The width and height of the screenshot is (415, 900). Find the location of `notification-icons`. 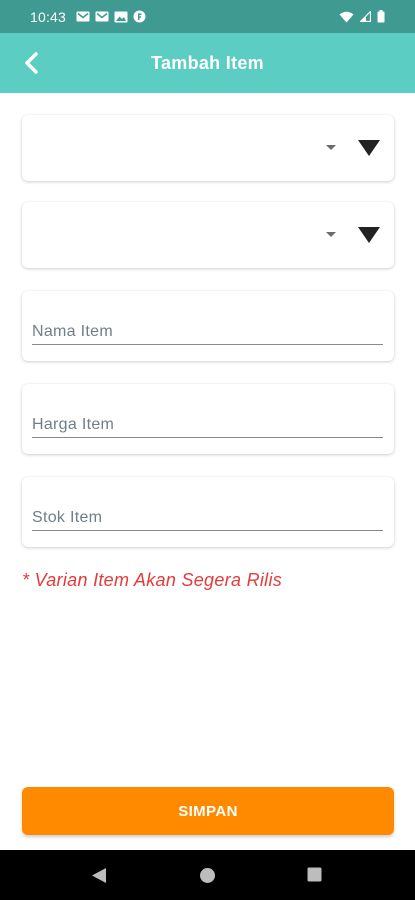

notification-icons is located at coordinates (111, 16).